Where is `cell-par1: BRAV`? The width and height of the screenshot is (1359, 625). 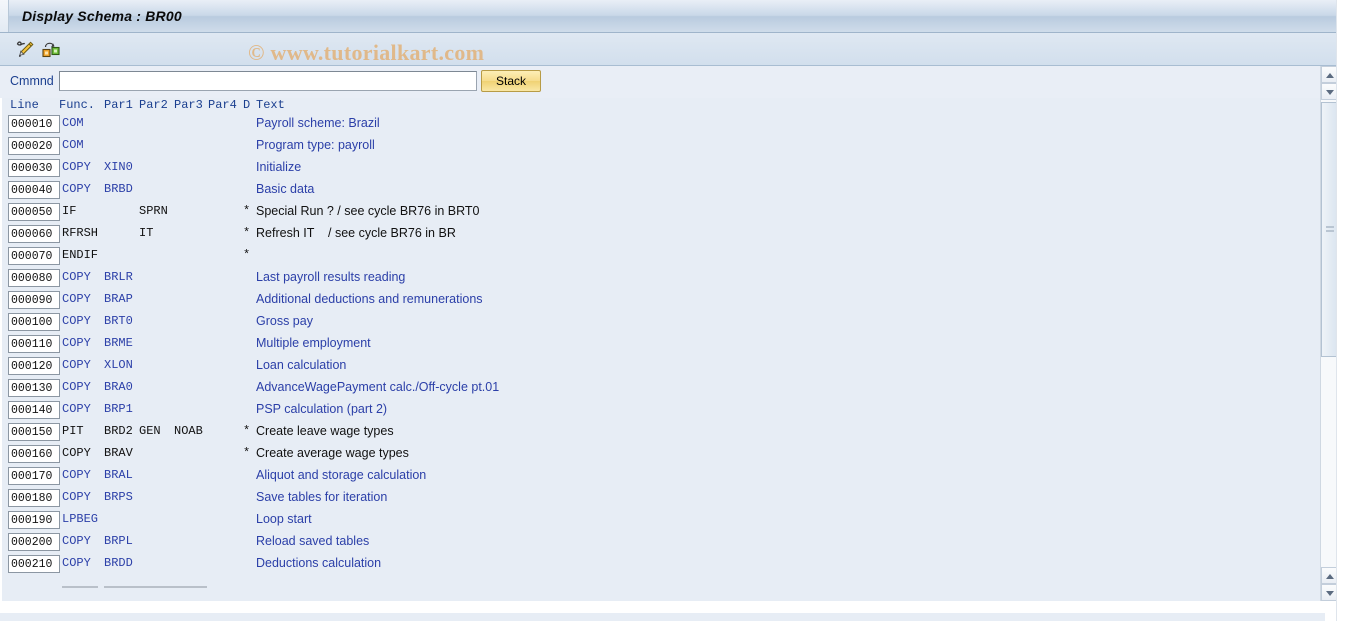
cell-par1: BRAV is located at coordinates (118, 453).